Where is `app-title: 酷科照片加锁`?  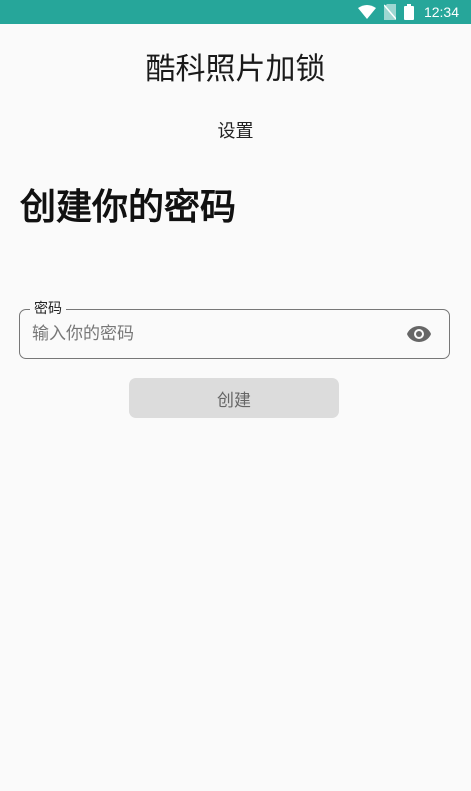 app-title: 酷科照片加锁 is located at coordinates (235, 69).